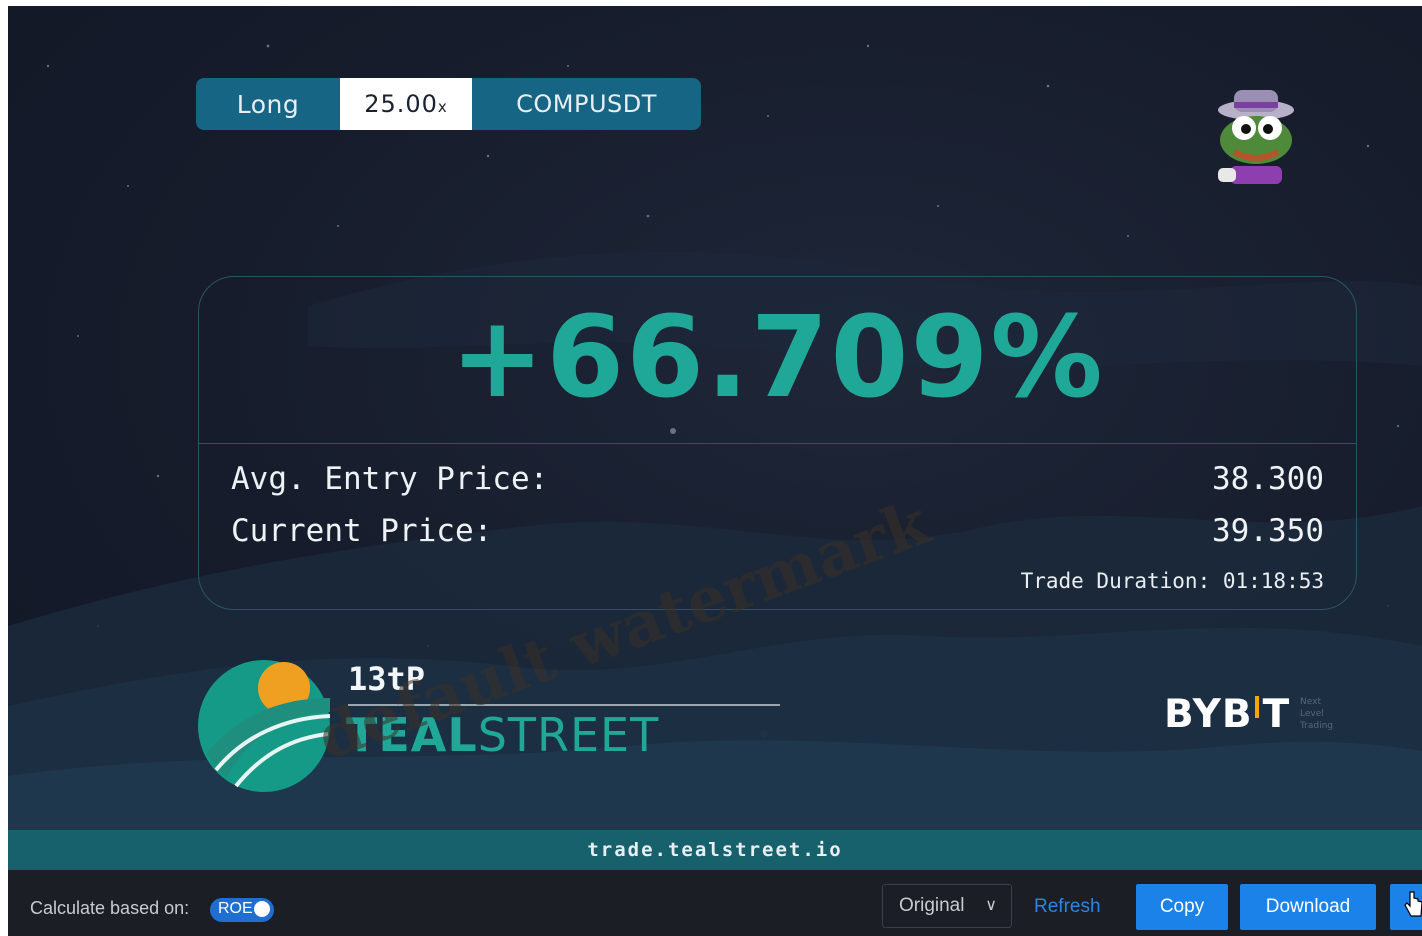  I want to click on position-side: Long, so click(268, 104).